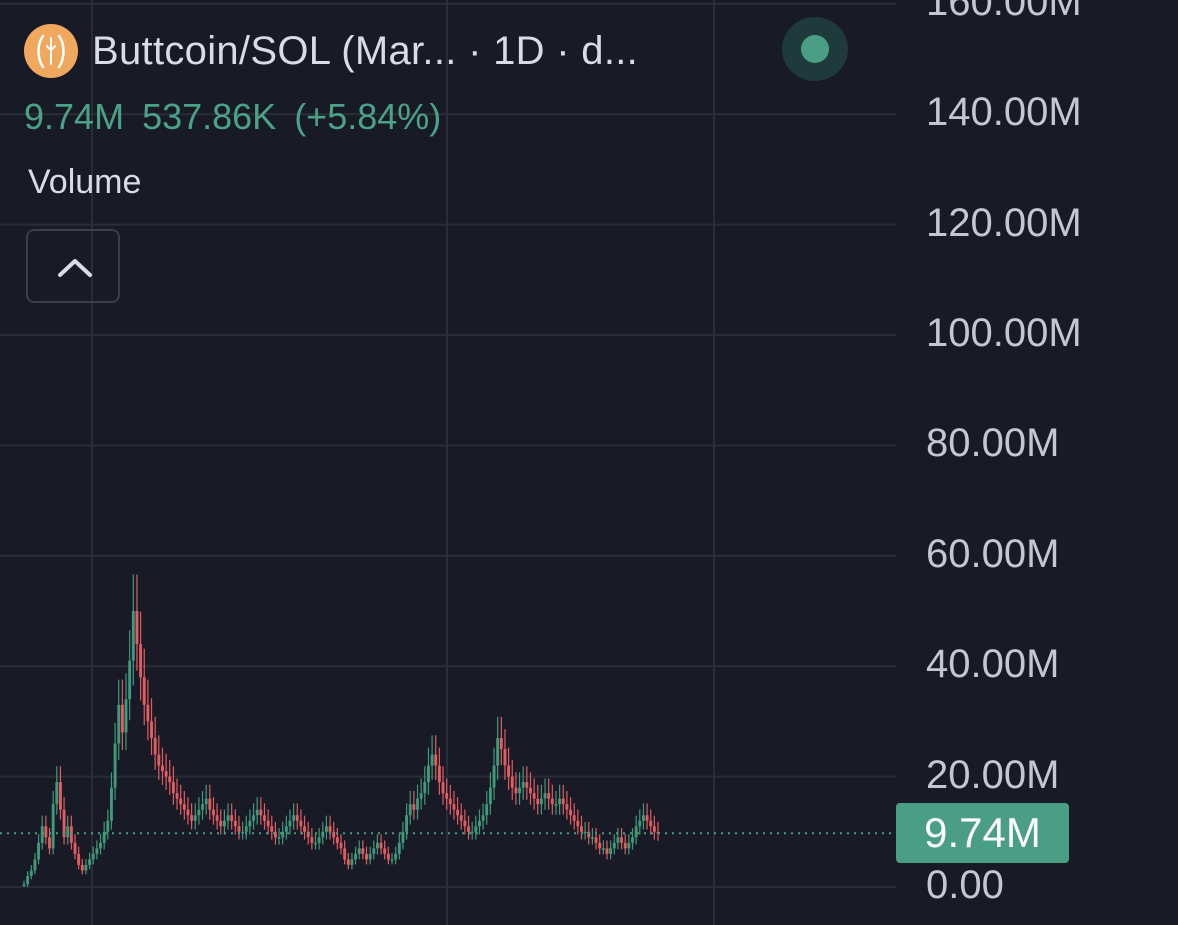 The height and width of the screenshot is (925, 1178). Describe the element at coordinates (993, 553) in the screenshot. I see `y-tick-label: 60.00M` at that location.